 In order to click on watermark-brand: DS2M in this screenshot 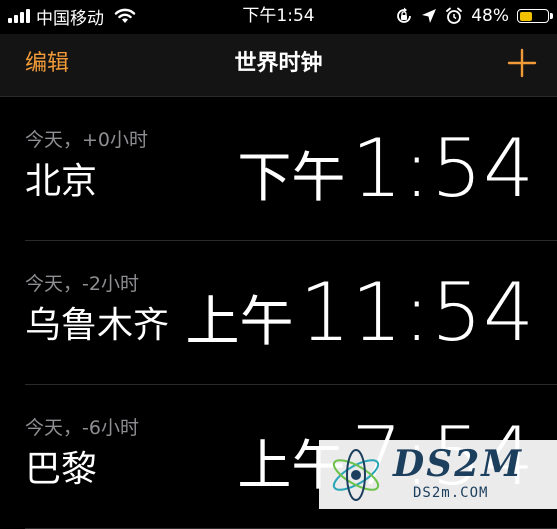, I will do `click(458, 464)`.